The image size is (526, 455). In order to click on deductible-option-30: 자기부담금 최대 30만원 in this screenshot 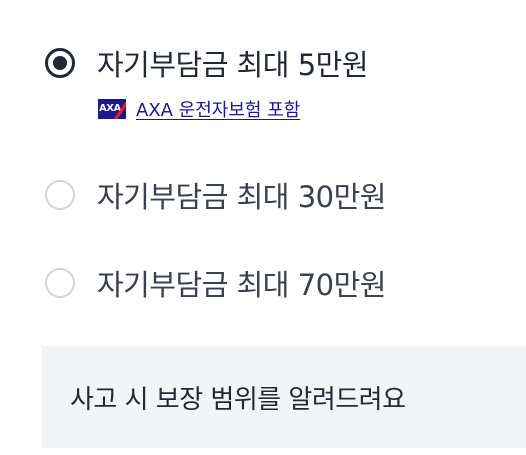, I will do `click(215, 195)`.